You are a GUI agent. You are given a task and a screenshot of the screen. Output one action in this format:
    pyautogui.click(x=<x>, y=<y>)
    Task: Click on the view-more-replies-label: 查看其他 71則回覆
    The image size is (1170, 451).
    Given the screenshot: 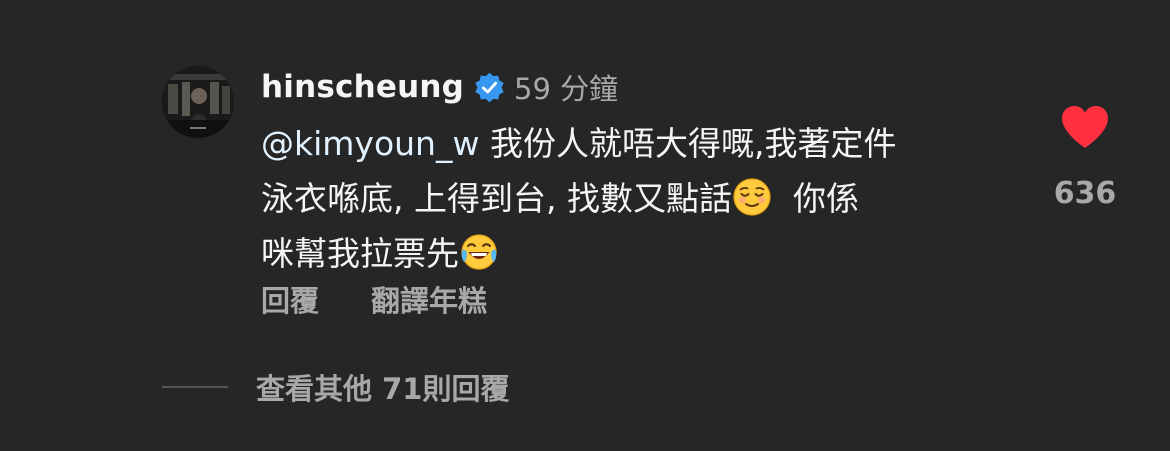 What is the action you would take?
    pyautogui.click(x=382, y=387)
    